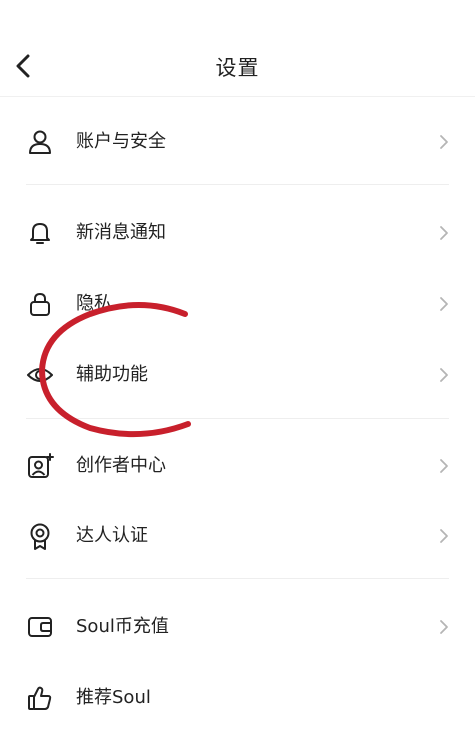 This screenshot has width=475, height=740. Describe the element at coordinates (40, 304) in the screenshot. I see `lock-icon` at that location.